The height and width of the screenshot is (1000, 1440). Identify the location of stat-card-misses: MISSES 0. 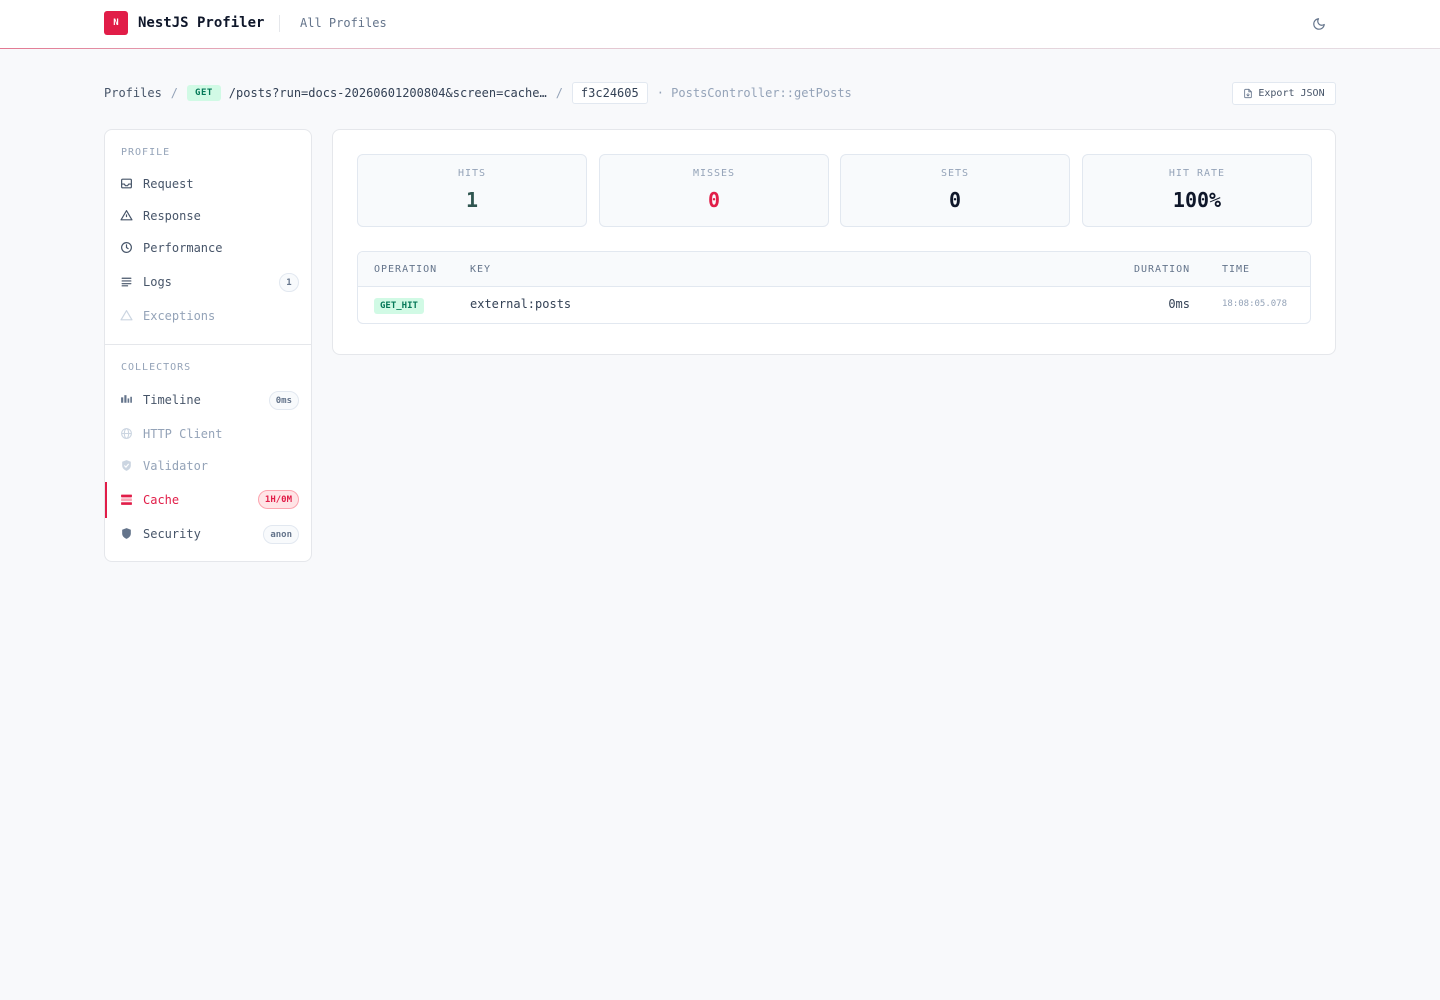
(714, 190).